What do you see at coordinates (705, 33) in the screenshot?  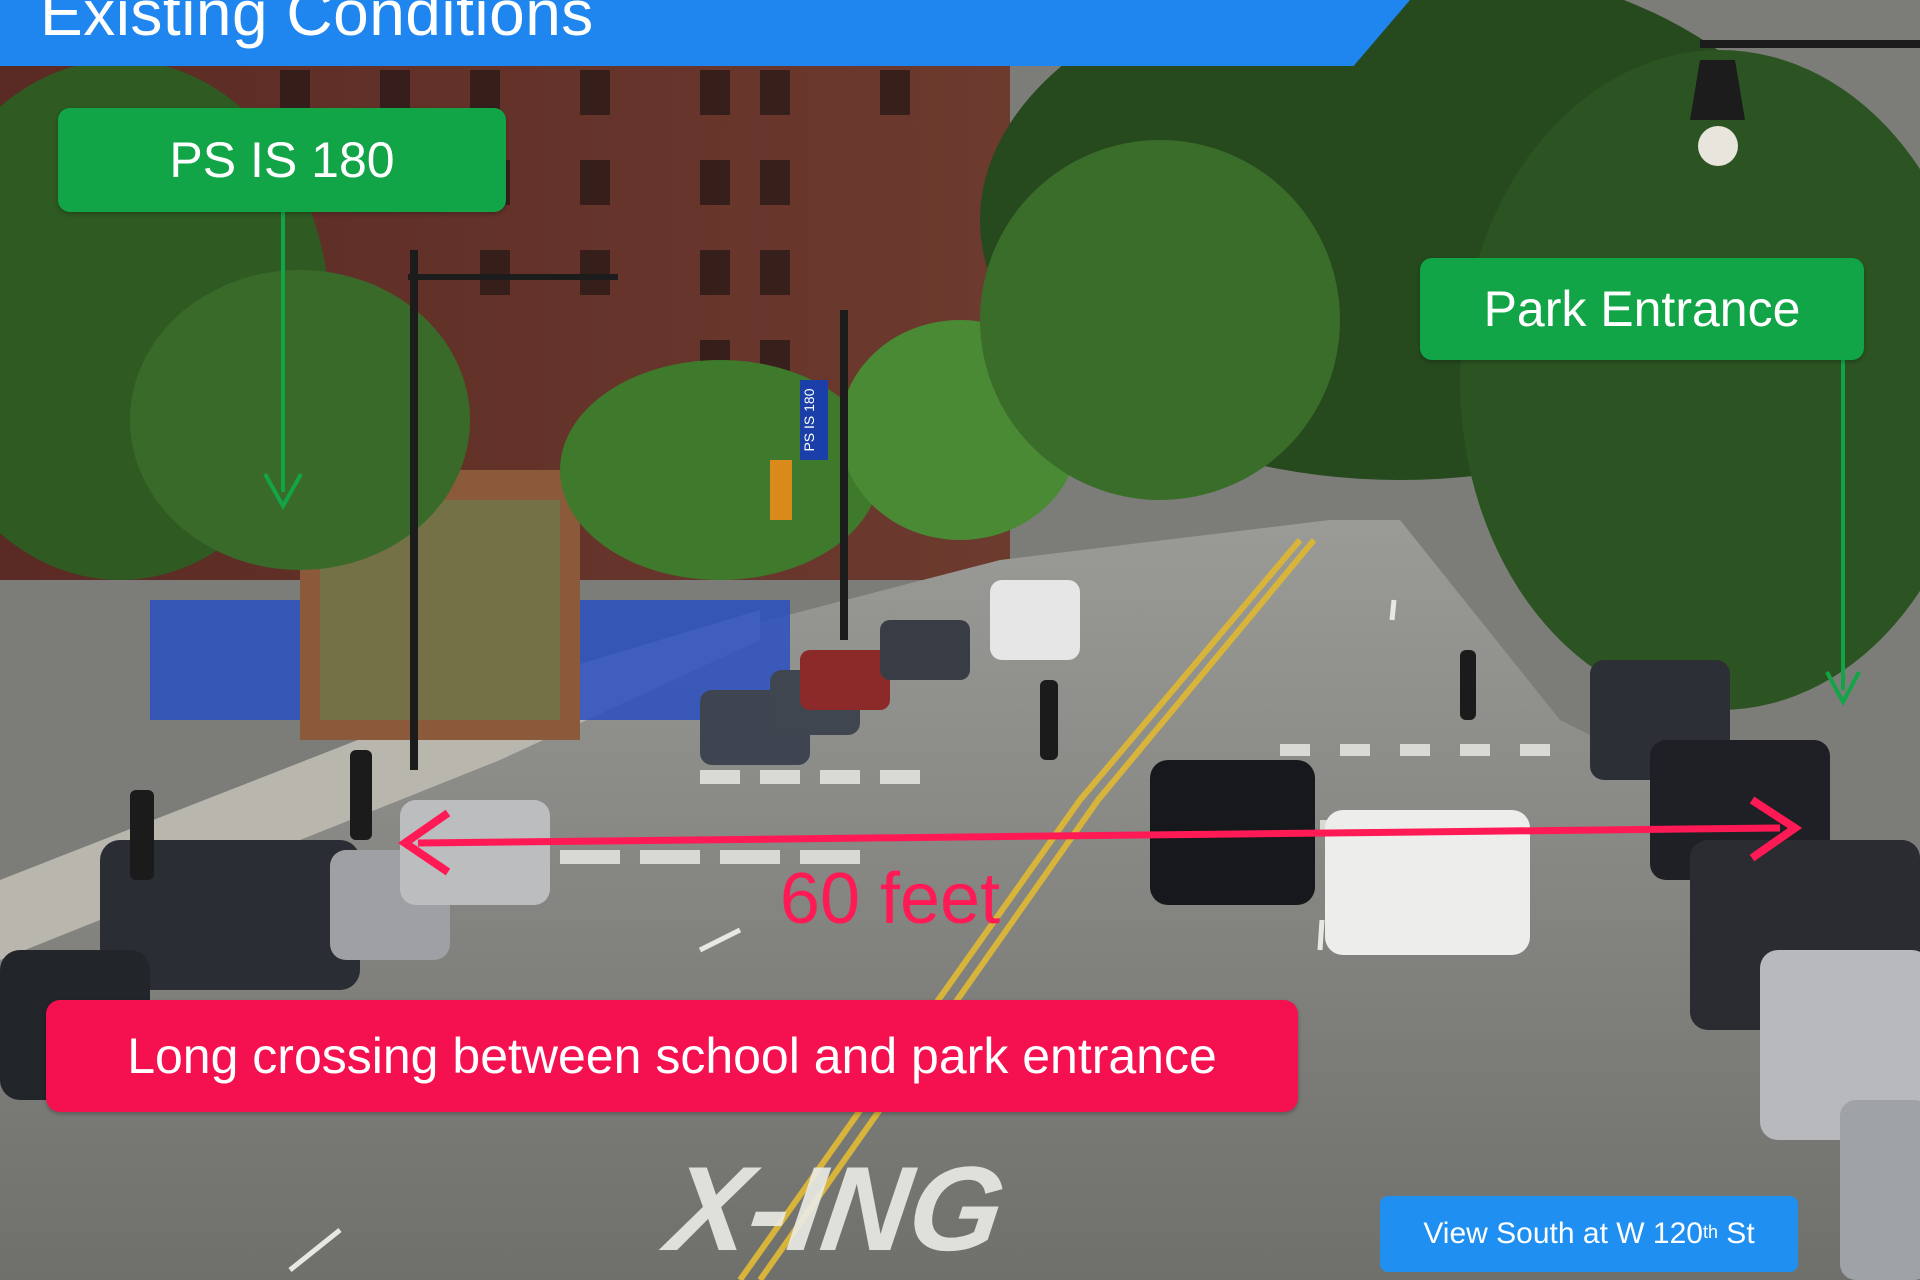 I see `title-banner: Existing Conditions` at bounding box center [705, 33].